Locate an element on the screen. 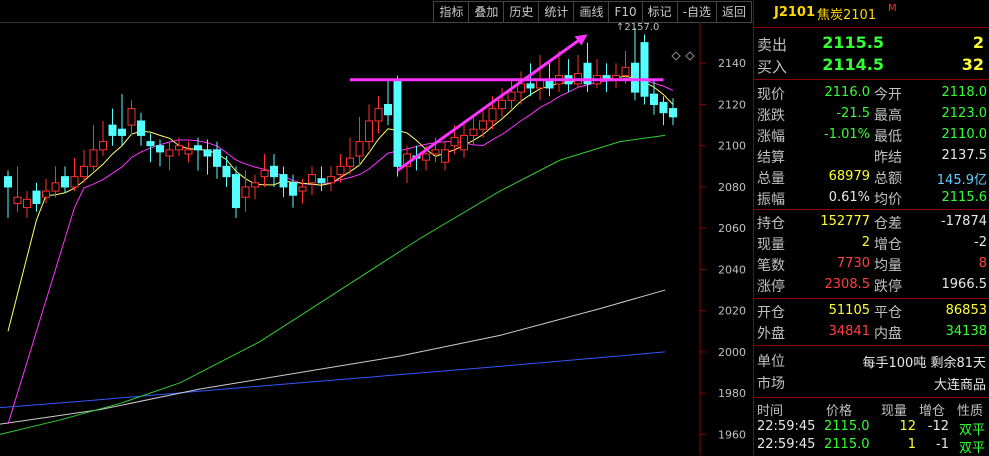 This screenshot has width=989, height=456. y-tick-label: 1980 is located at coordinates (732, 393).